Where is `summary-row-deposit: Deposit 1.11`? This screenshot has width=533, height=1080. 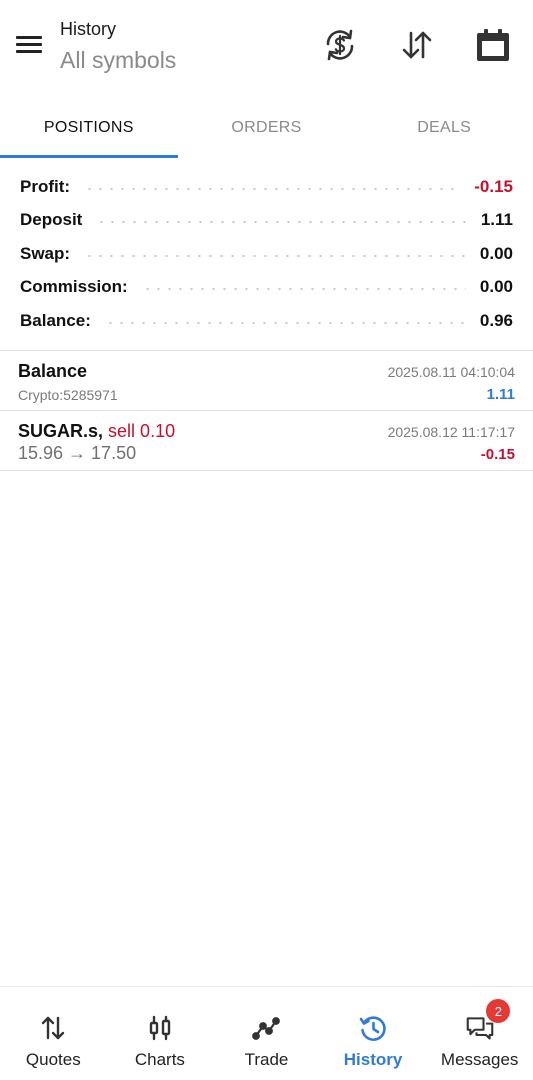 summary-row-deposit: Deposit 1.11 is located at coordinates (266, 221).